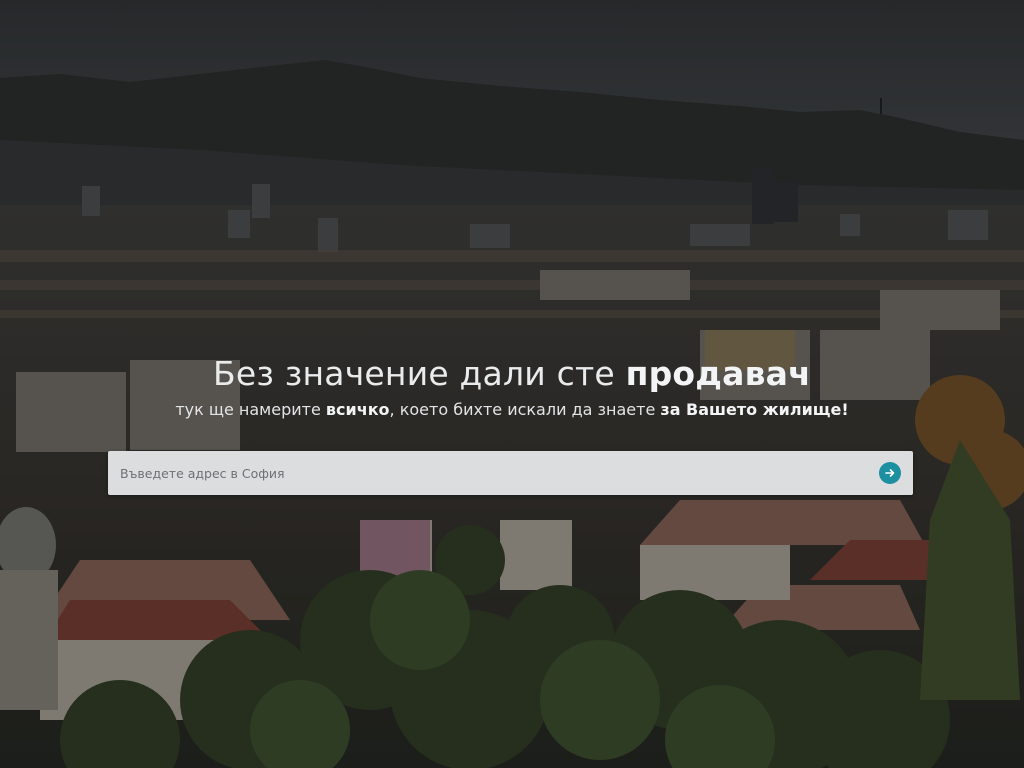  Describe the element at coordinates (525, 409) in the screenshot. I see `subline-text-2: , което бихте искали да знаете` at that location.